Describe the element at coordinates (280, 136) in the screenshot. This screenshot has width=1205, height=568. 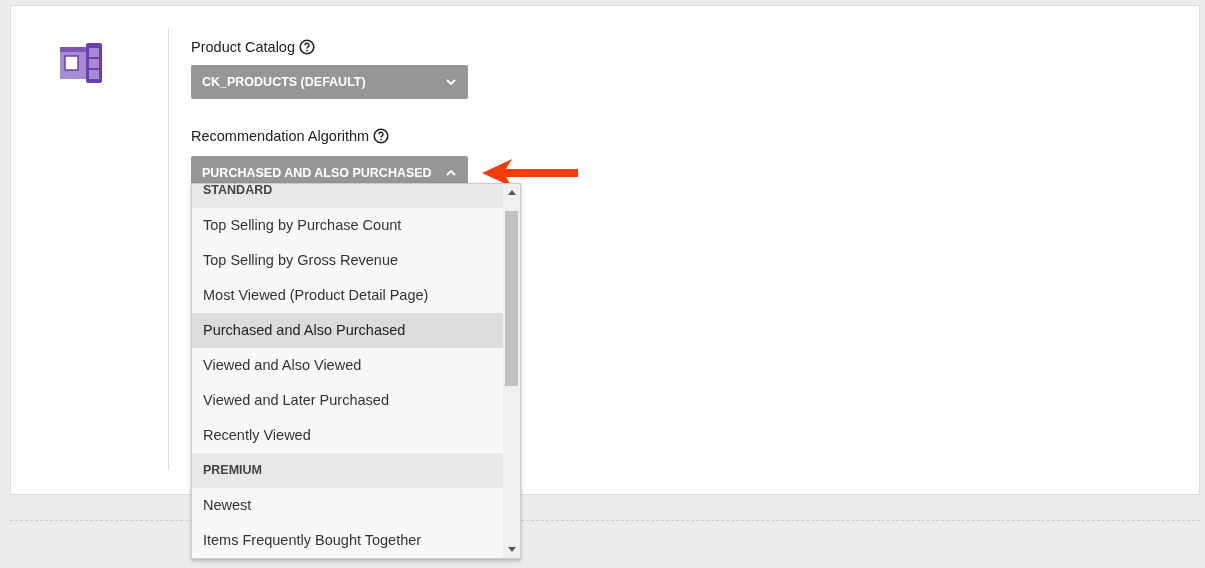
I see `field-label: Recommendation Algorithm` at that location.